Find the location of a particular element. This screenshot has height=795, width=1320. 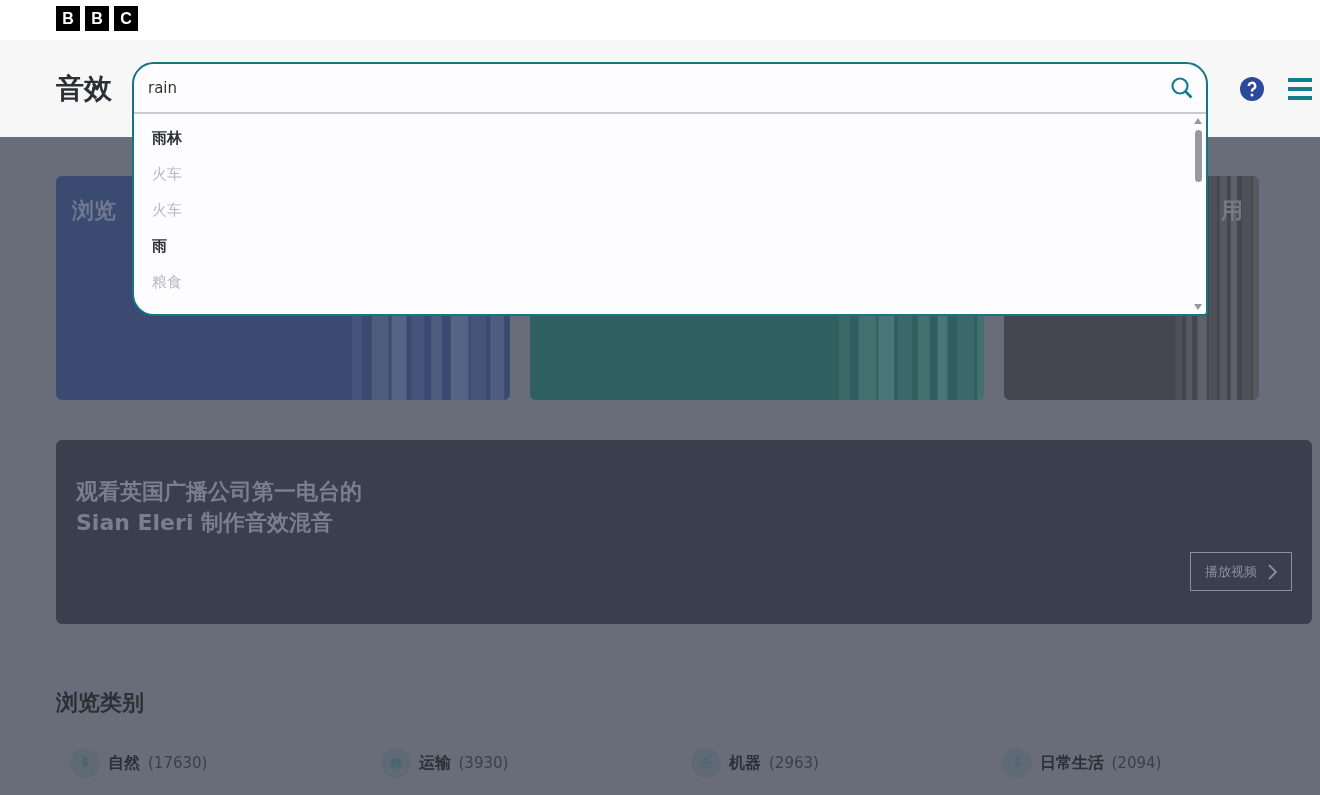

scrollbar-thumb is located at coordinates (1198, 156).